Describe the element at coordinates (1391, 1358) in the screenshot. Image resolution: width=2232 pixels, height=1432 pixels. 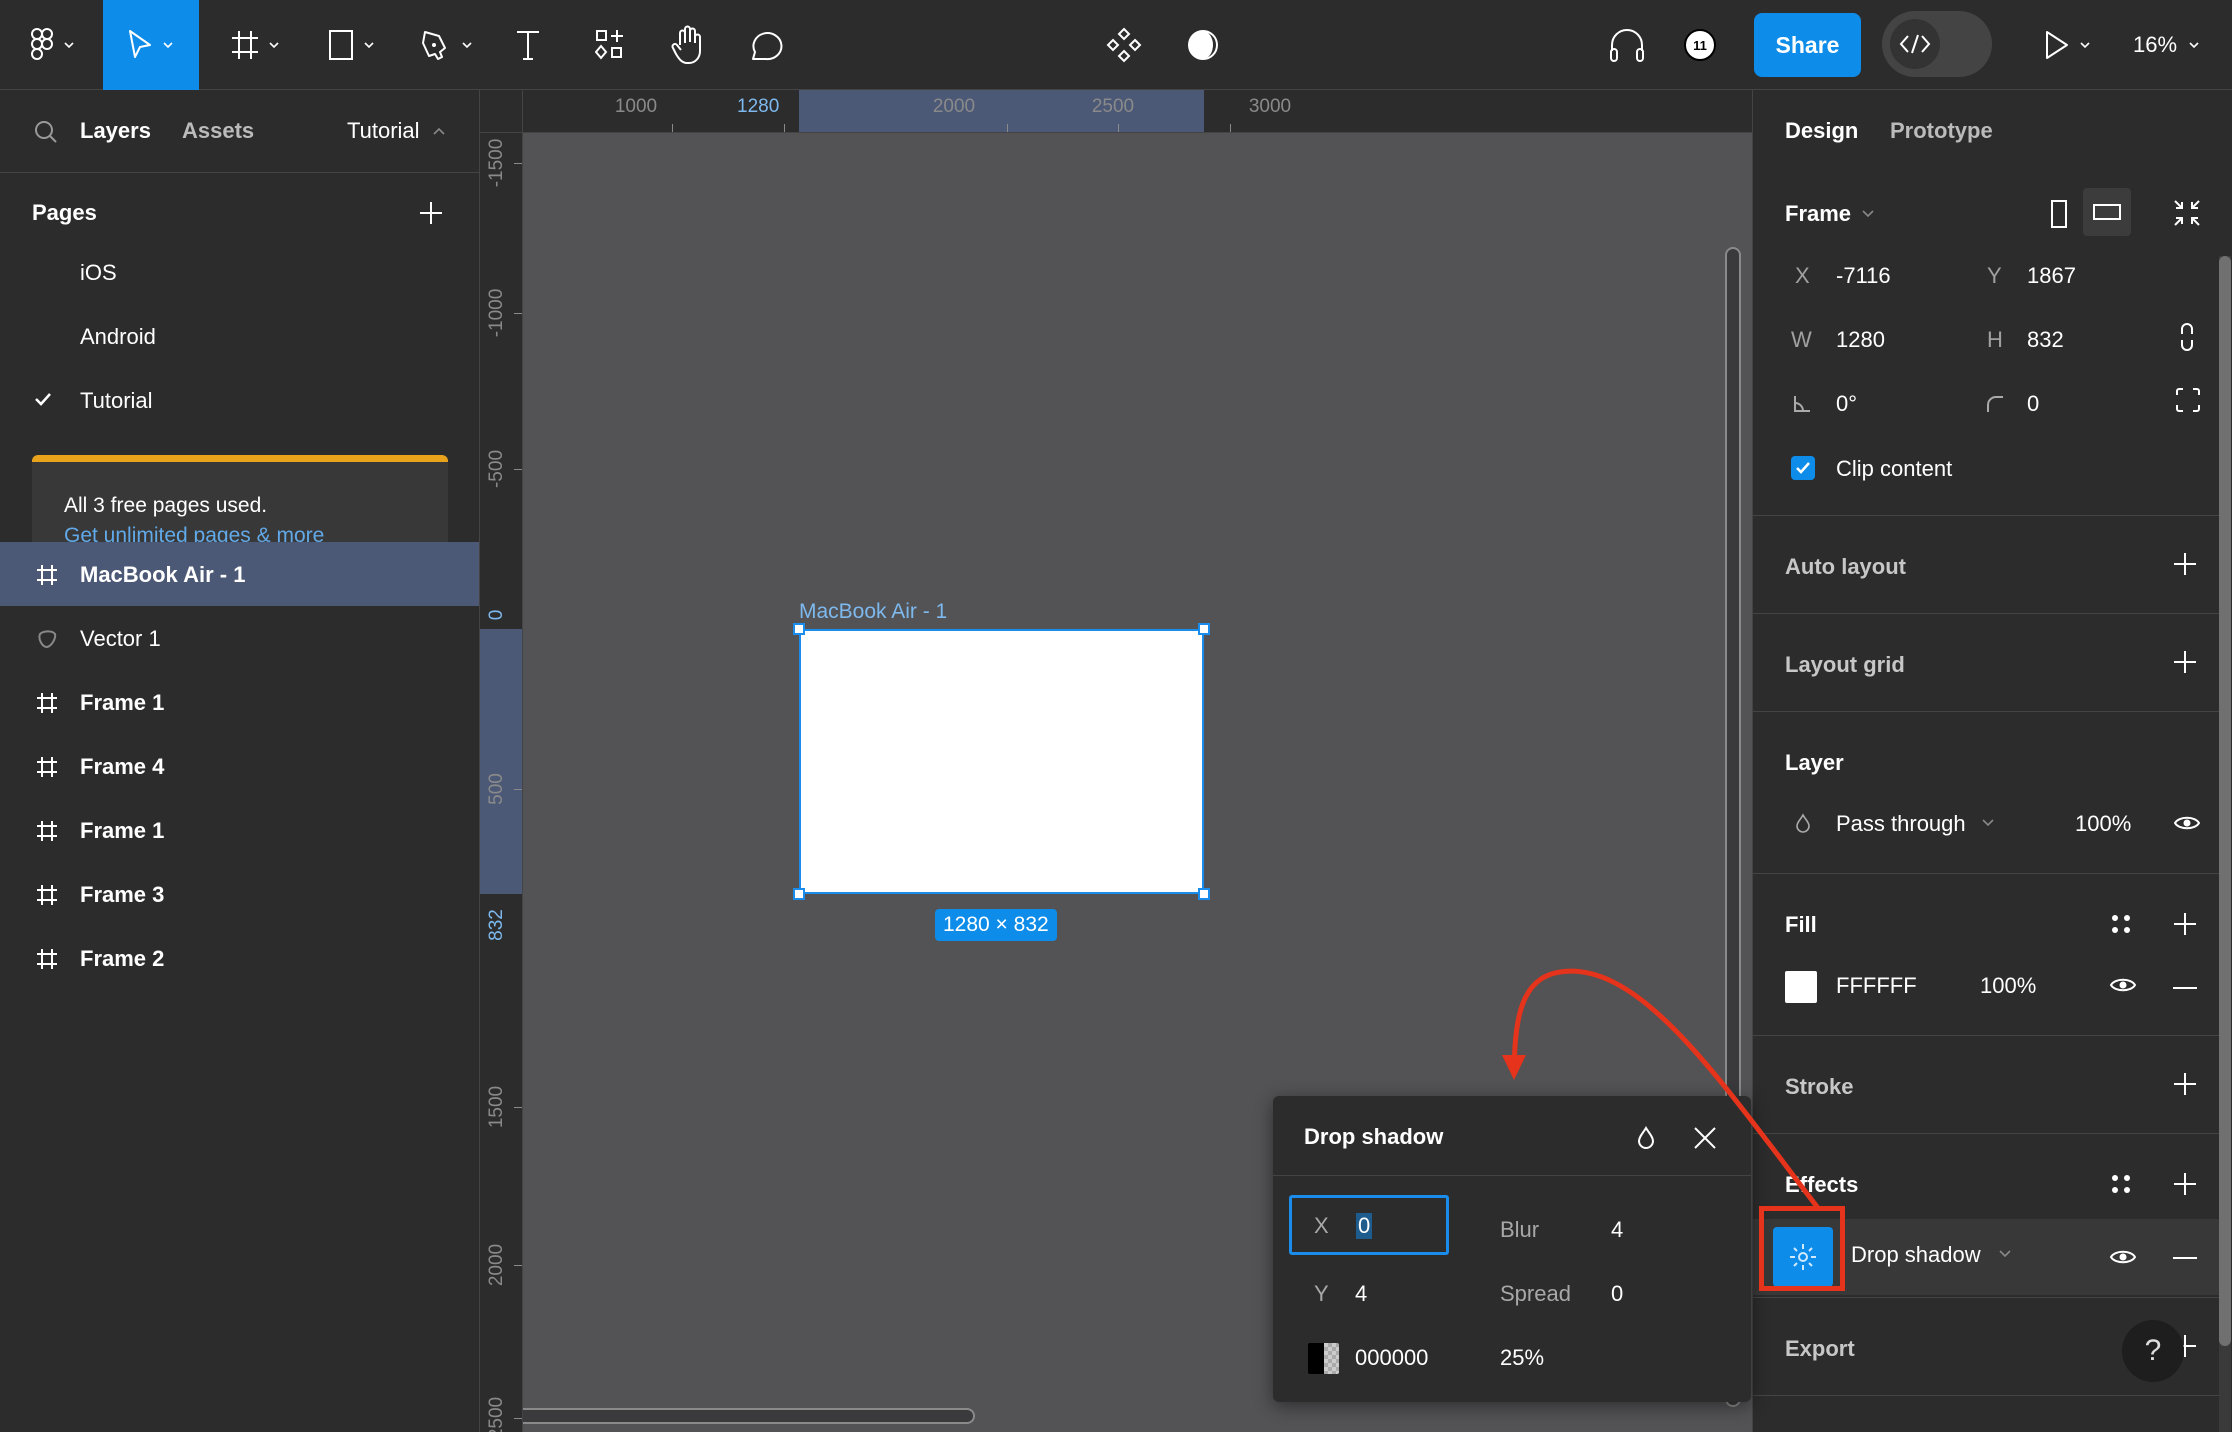
I see `shadow-color-hex: 000000` at that location.